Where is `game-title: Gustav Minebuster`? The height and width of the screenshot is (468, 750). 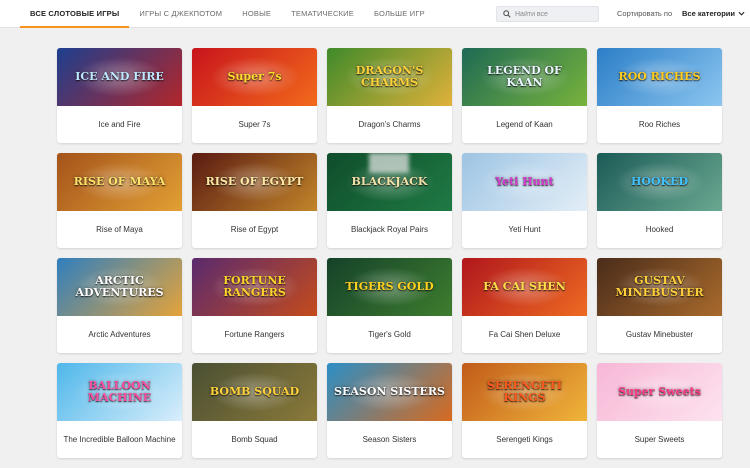
game-title: Gustav Minebuster is located at coordinates (659, 334).